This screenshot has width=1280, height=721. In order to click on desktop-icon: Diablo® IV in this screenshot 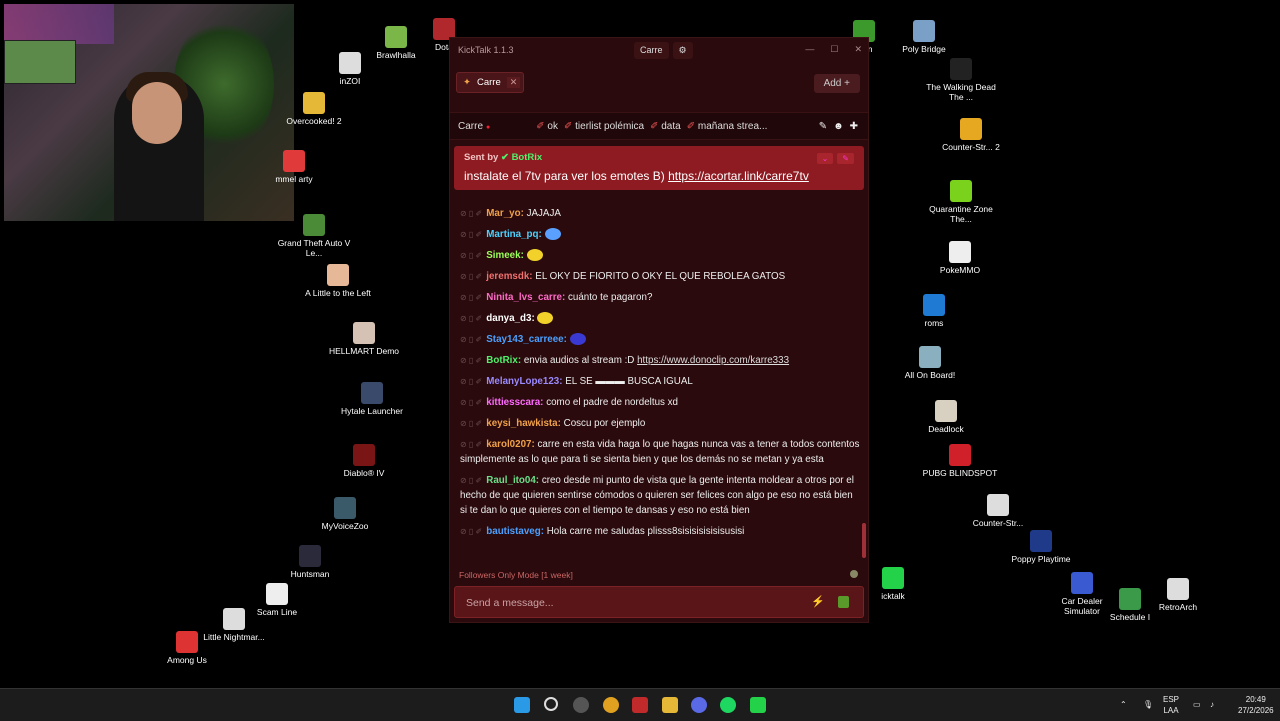, I will do `click(364, 461)`.